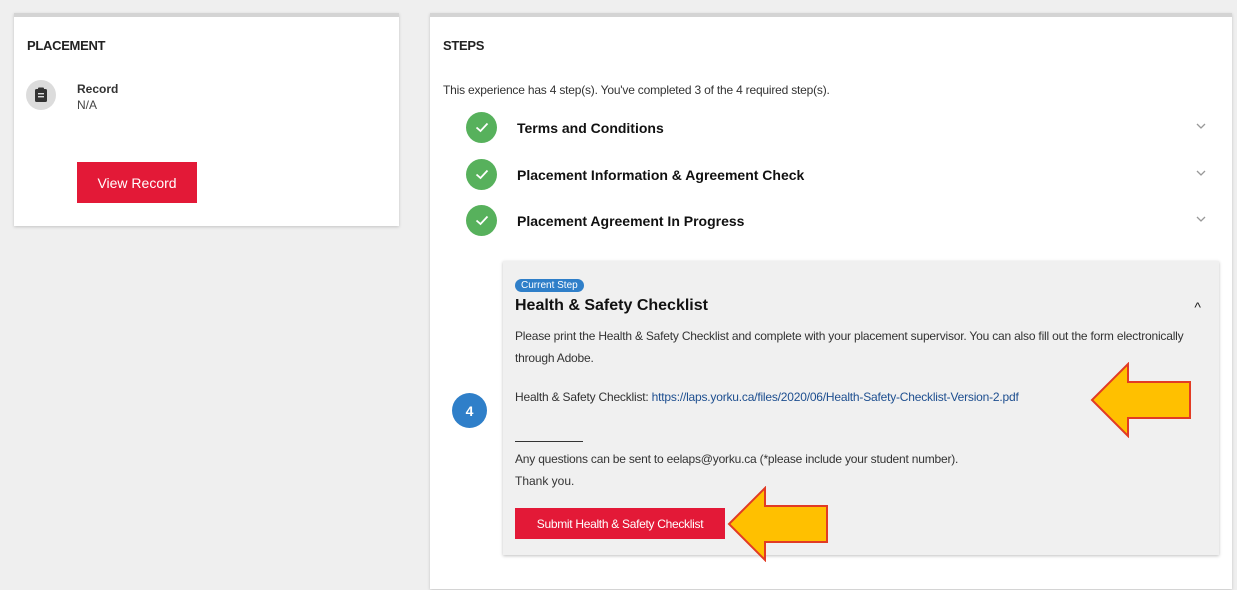 The width and height of the screenshot is (1237, 590). Describe the element at coordinates (545, 481) in the screenshot. I see `thanks-text: Thank you.` at that location.